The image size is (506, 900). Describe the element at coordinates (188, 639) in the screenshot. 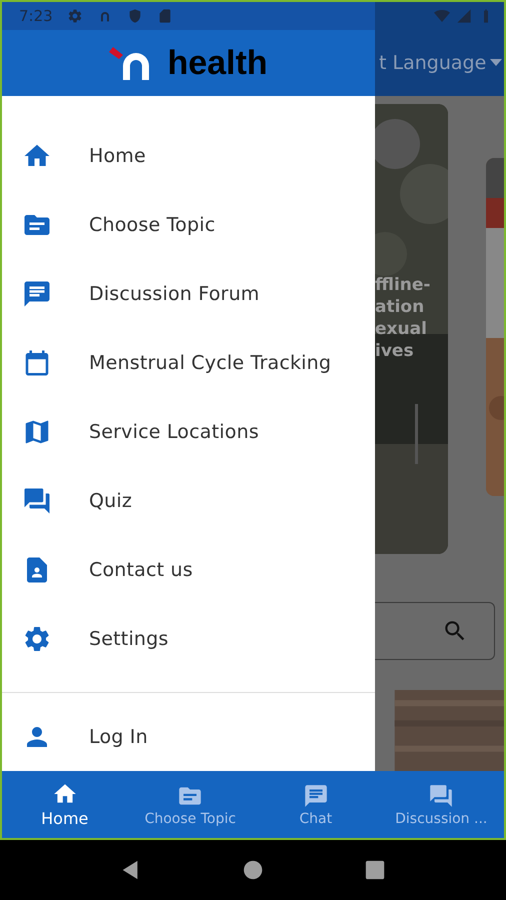

I see `drawer-item: Settings` at that location.